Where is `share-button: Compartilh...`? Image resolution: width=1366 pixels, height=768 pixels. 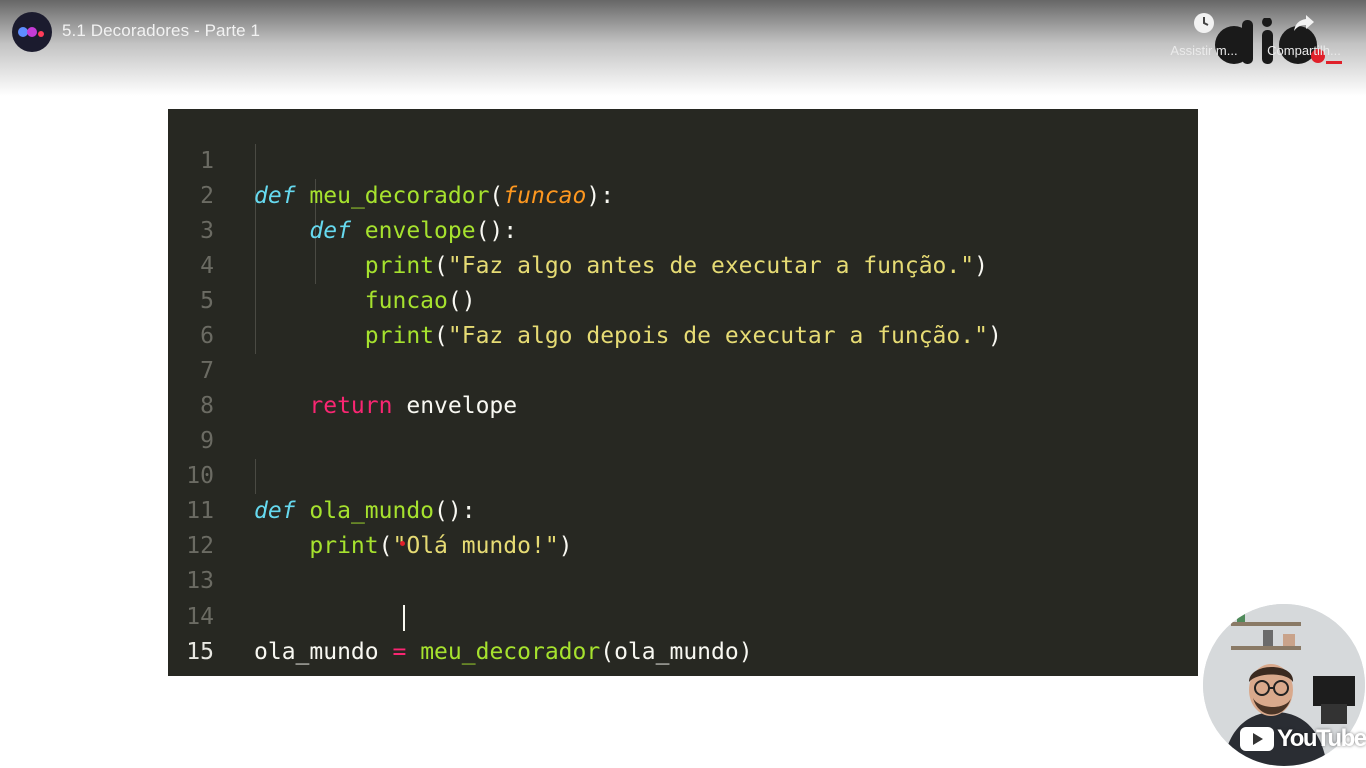 share-button: Compartilh... is located at coordinates (1304, 35).